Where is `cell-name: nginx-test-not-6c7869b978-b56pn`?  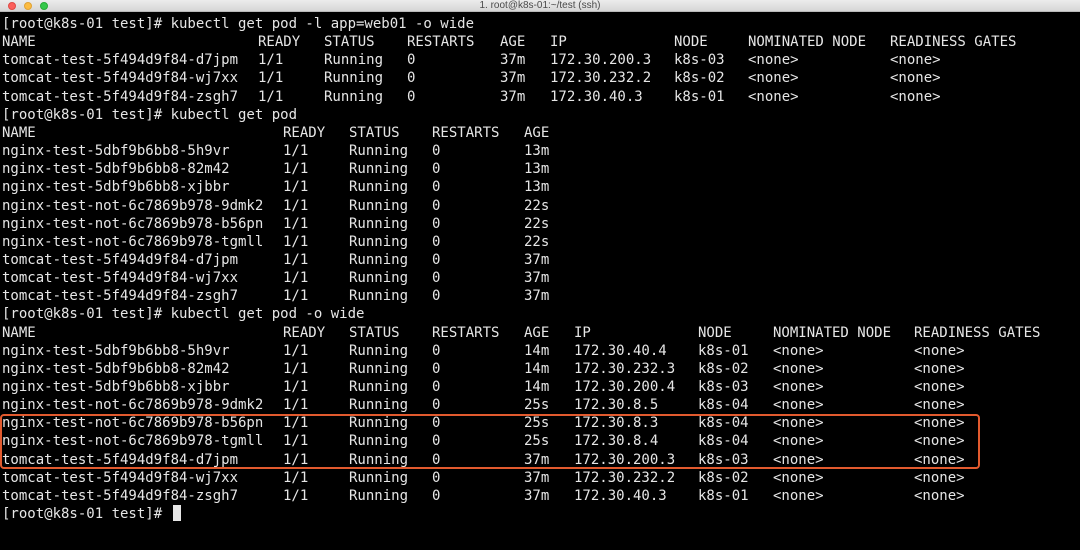 cell-name: nginx-test-not-6c7869b978-b56pn is located at coordinates (133, 423).